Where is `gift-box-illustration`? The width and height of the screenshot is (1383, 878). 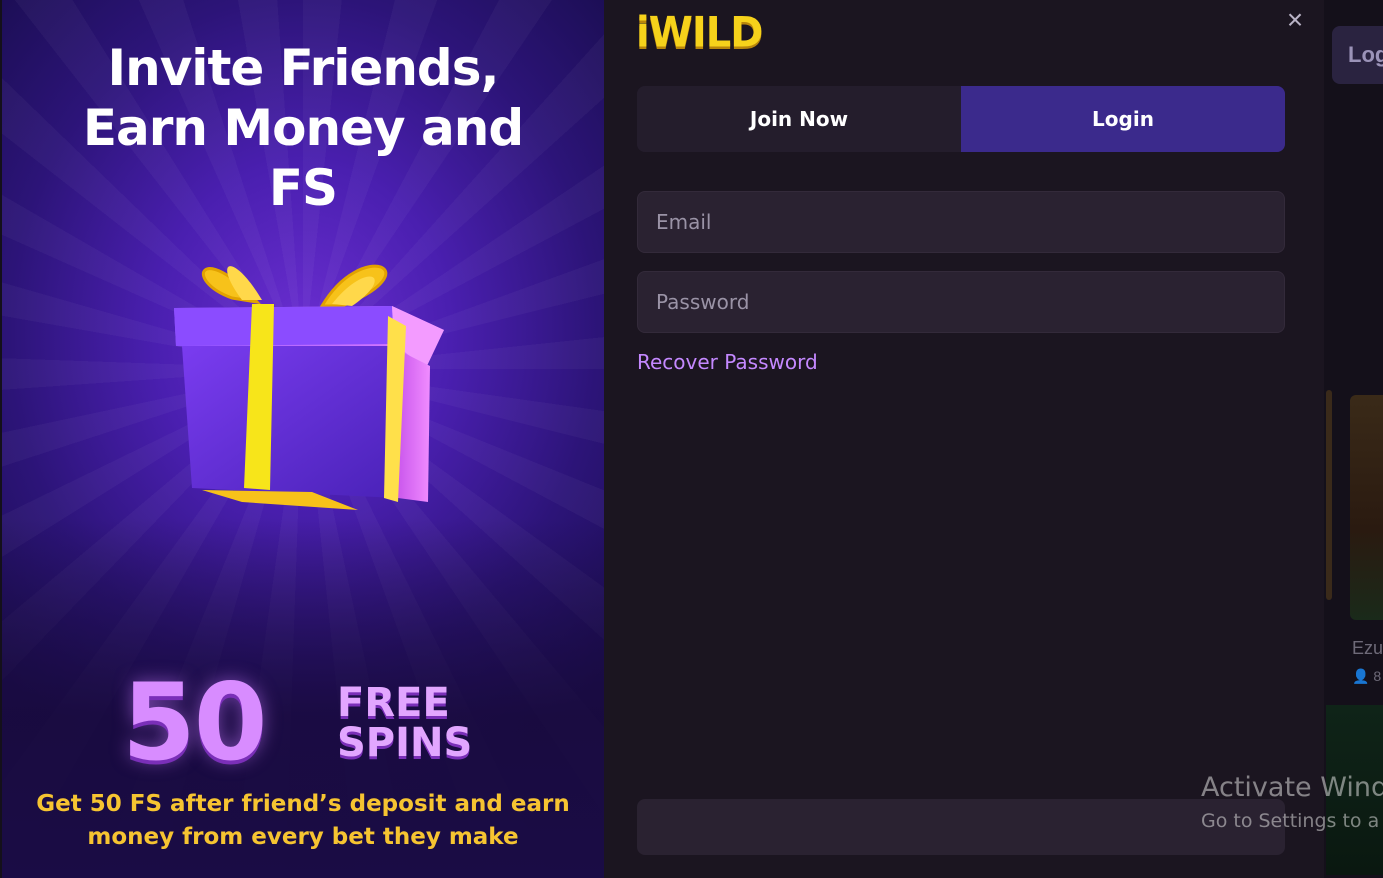 gift-box-illustration is located at coordinates (309, 387).